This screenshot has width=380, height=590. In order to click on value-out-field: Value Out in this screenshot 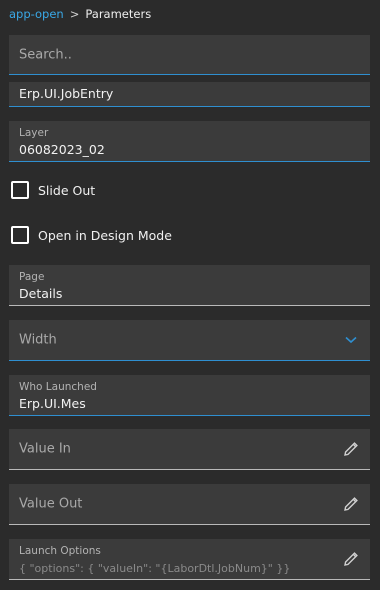, I will do `click(189, 504)`.